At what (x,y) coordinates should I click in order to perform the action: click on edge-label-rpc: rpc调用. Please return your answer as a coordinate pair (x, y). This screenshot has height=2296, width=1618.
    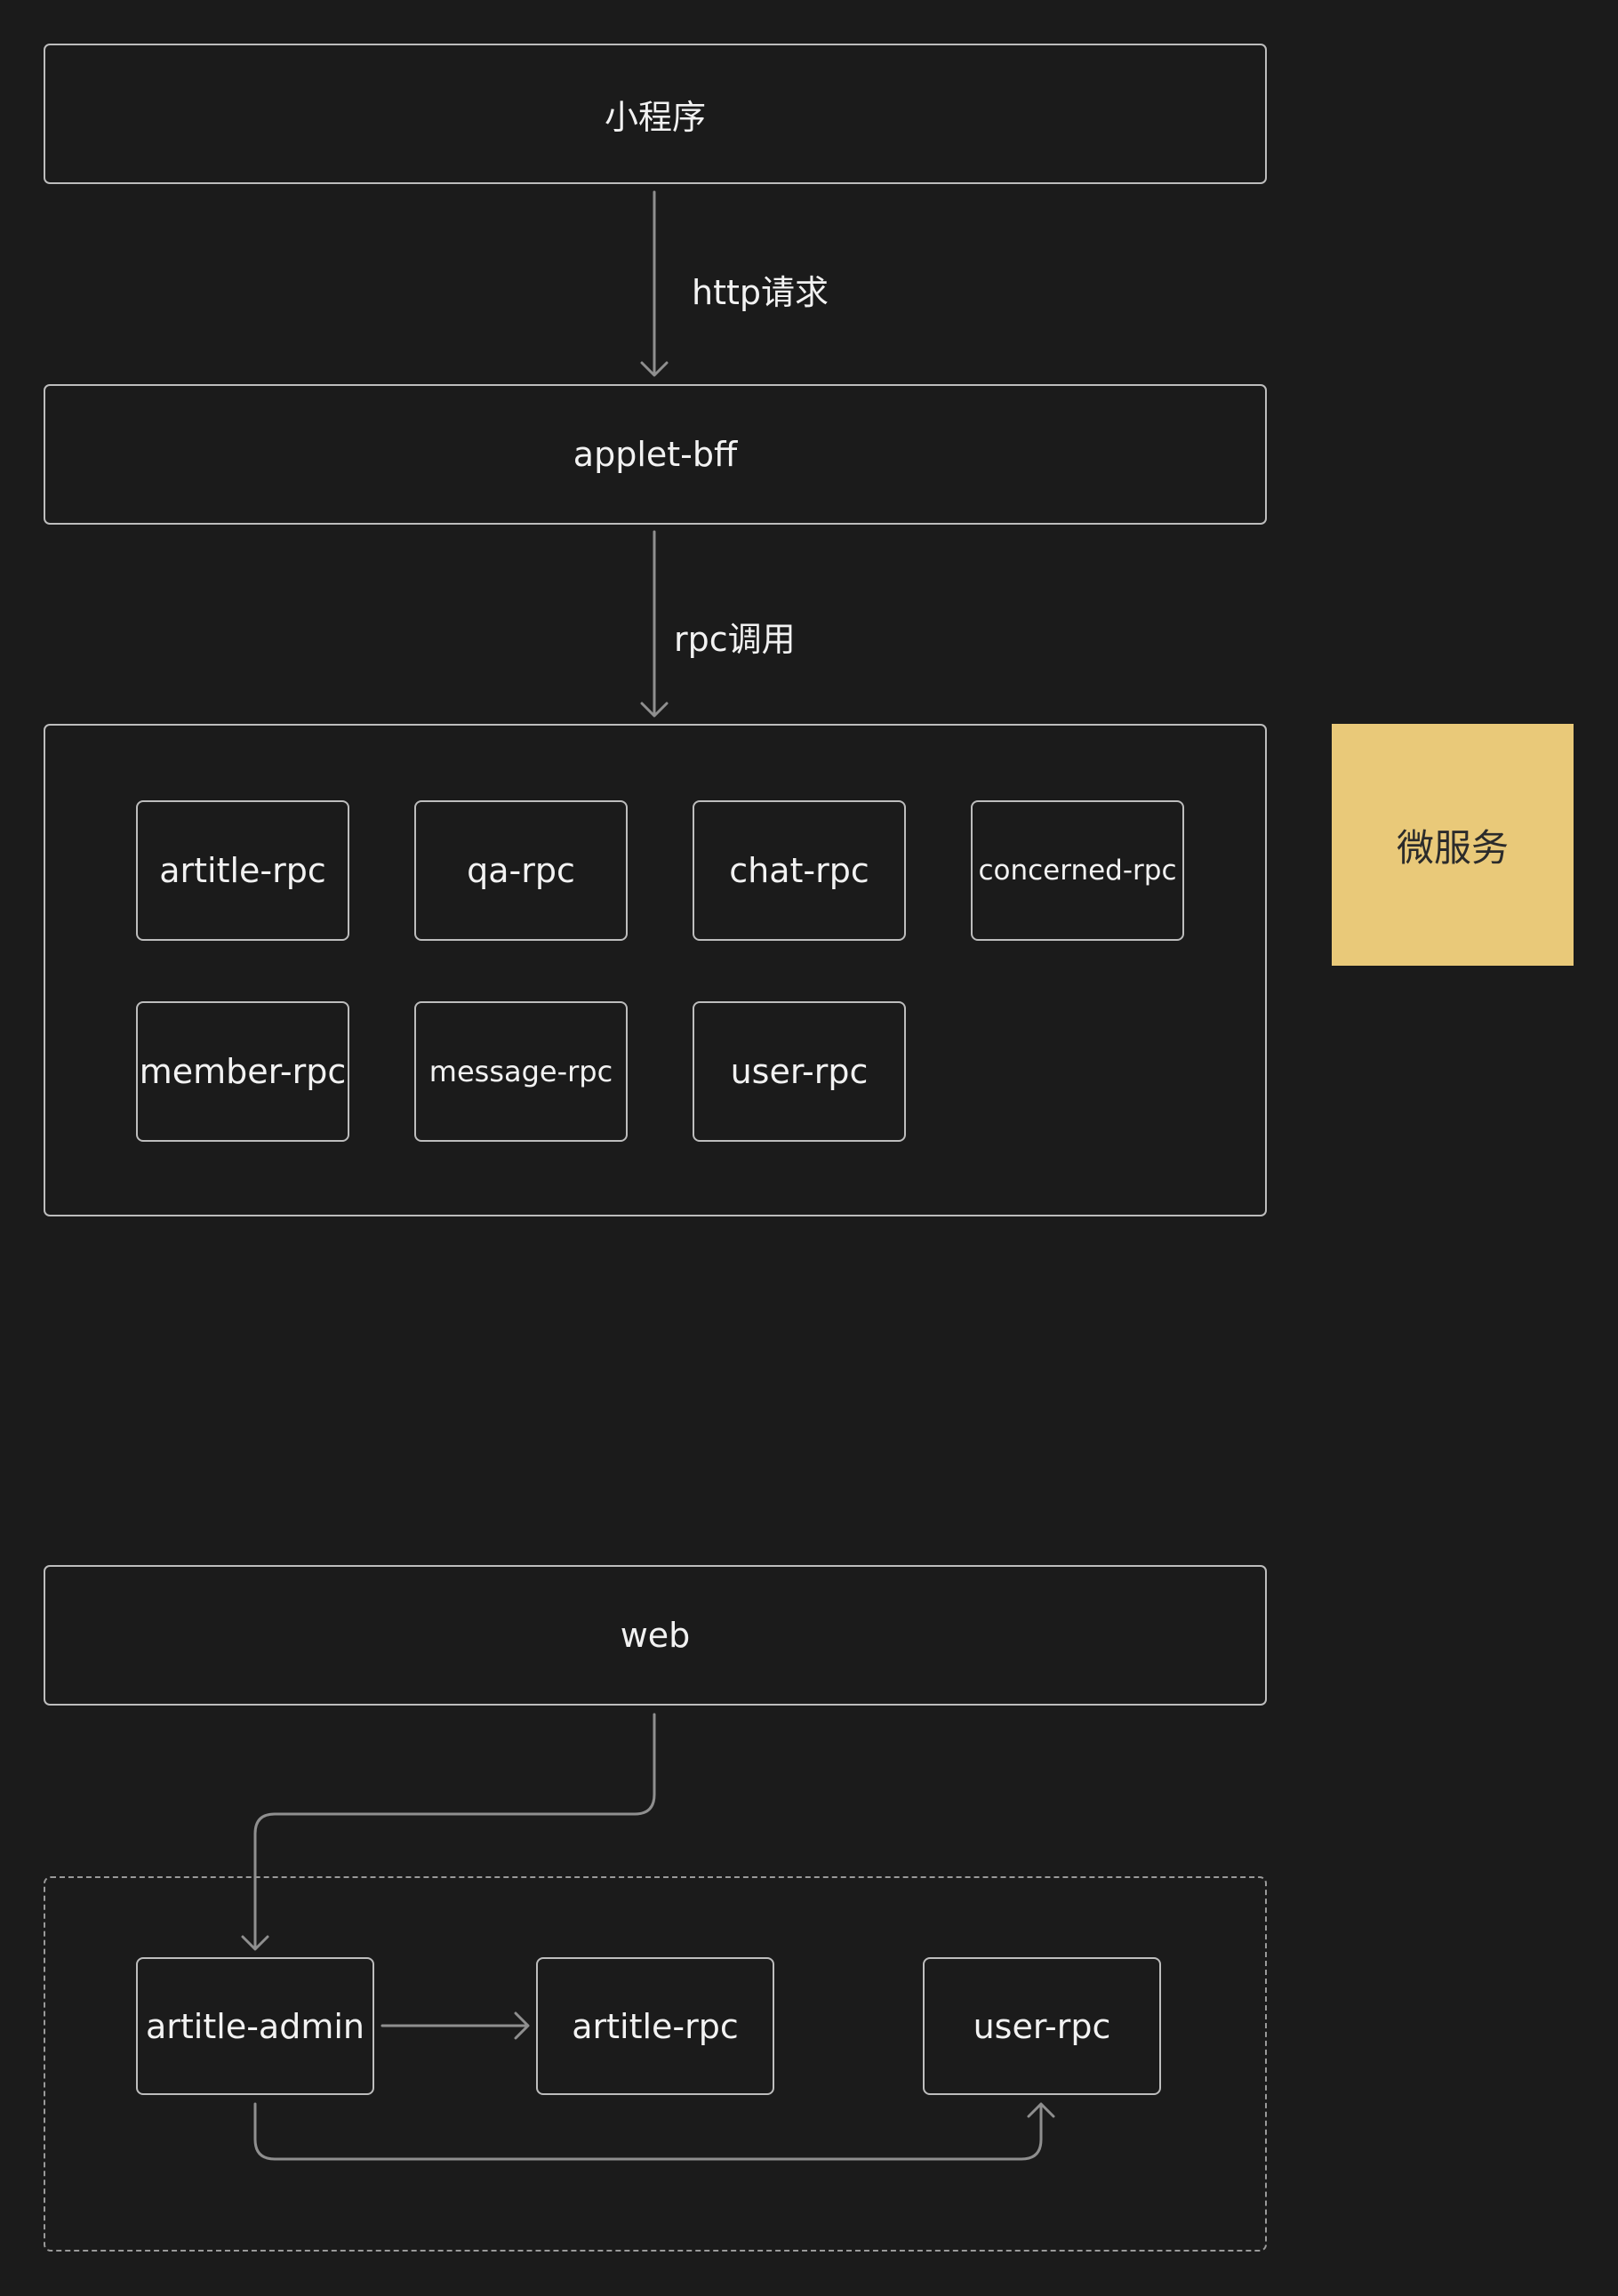
    Looking at the image, I should click on (735, 639).